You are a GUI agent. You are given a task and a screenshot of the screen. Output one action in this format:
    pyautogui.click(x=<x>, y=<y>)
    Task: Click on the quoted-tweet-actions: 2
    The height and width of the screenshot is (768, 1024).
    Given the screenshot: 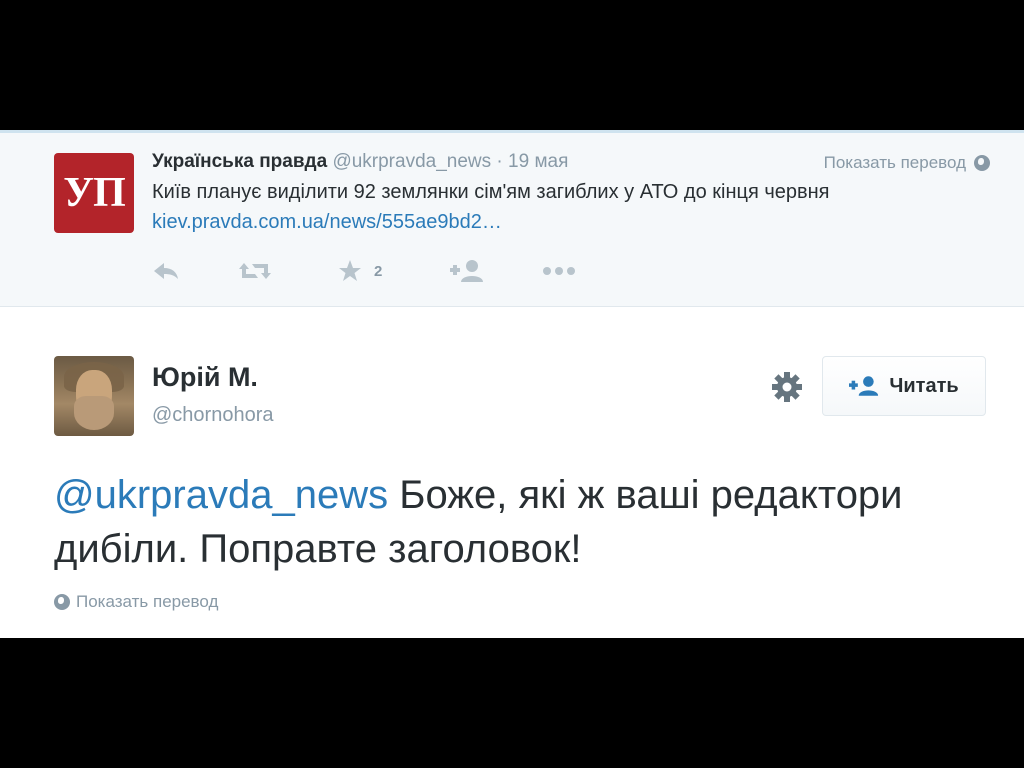 What is the action you would take?
    pyautogui.click(x=382, y=271)
    